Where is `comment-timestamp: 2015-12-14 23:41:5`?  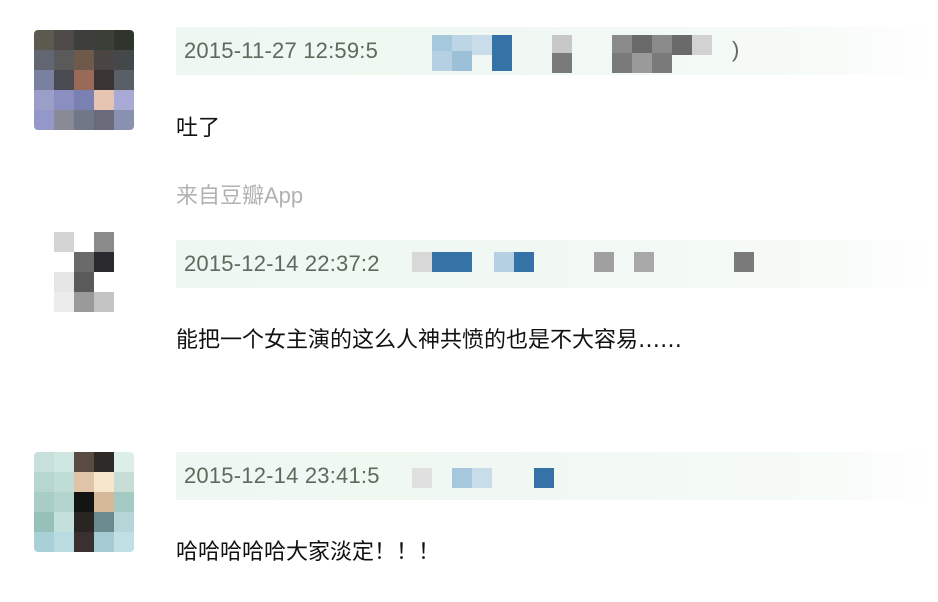 comment-timestamp: 2015-12-14 23:41:5 is located at coordinates (282, 475).